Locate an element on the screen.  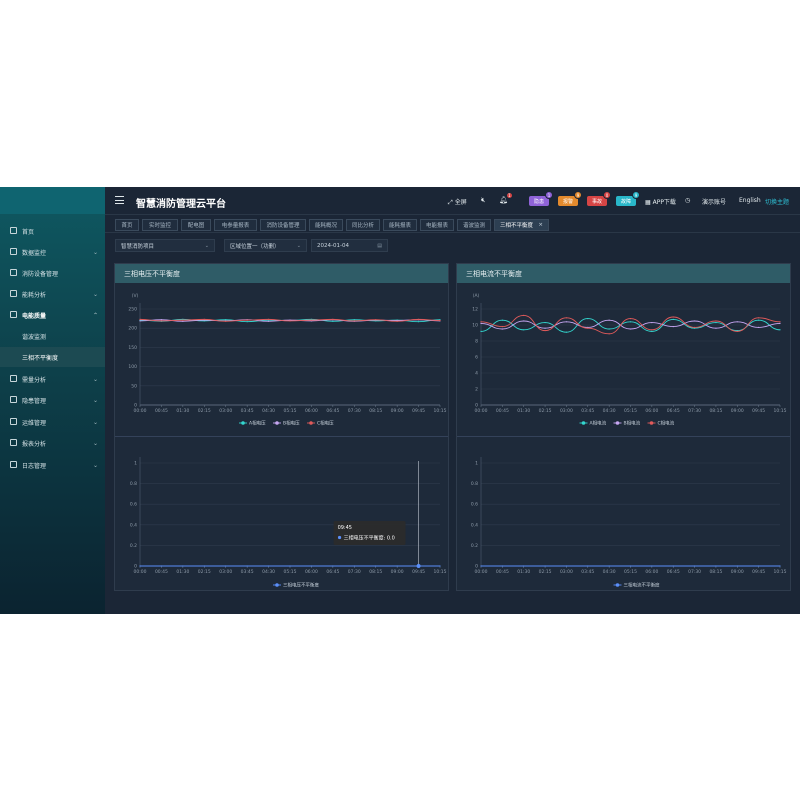
y-axis-label: (A) is located at coordinates (476, 296).